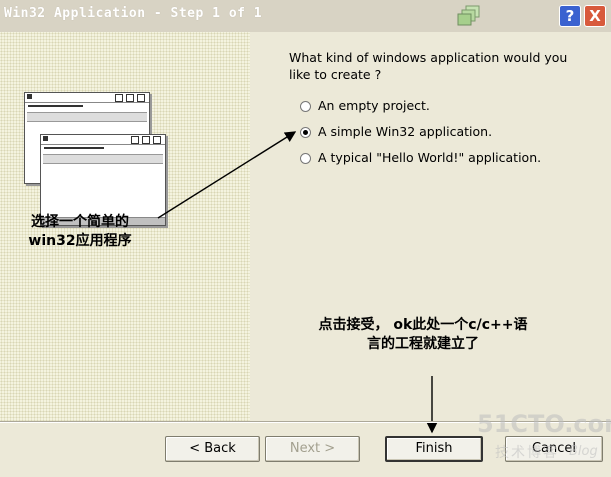  I want to click on finish-button: Finish, so click(434, 449).